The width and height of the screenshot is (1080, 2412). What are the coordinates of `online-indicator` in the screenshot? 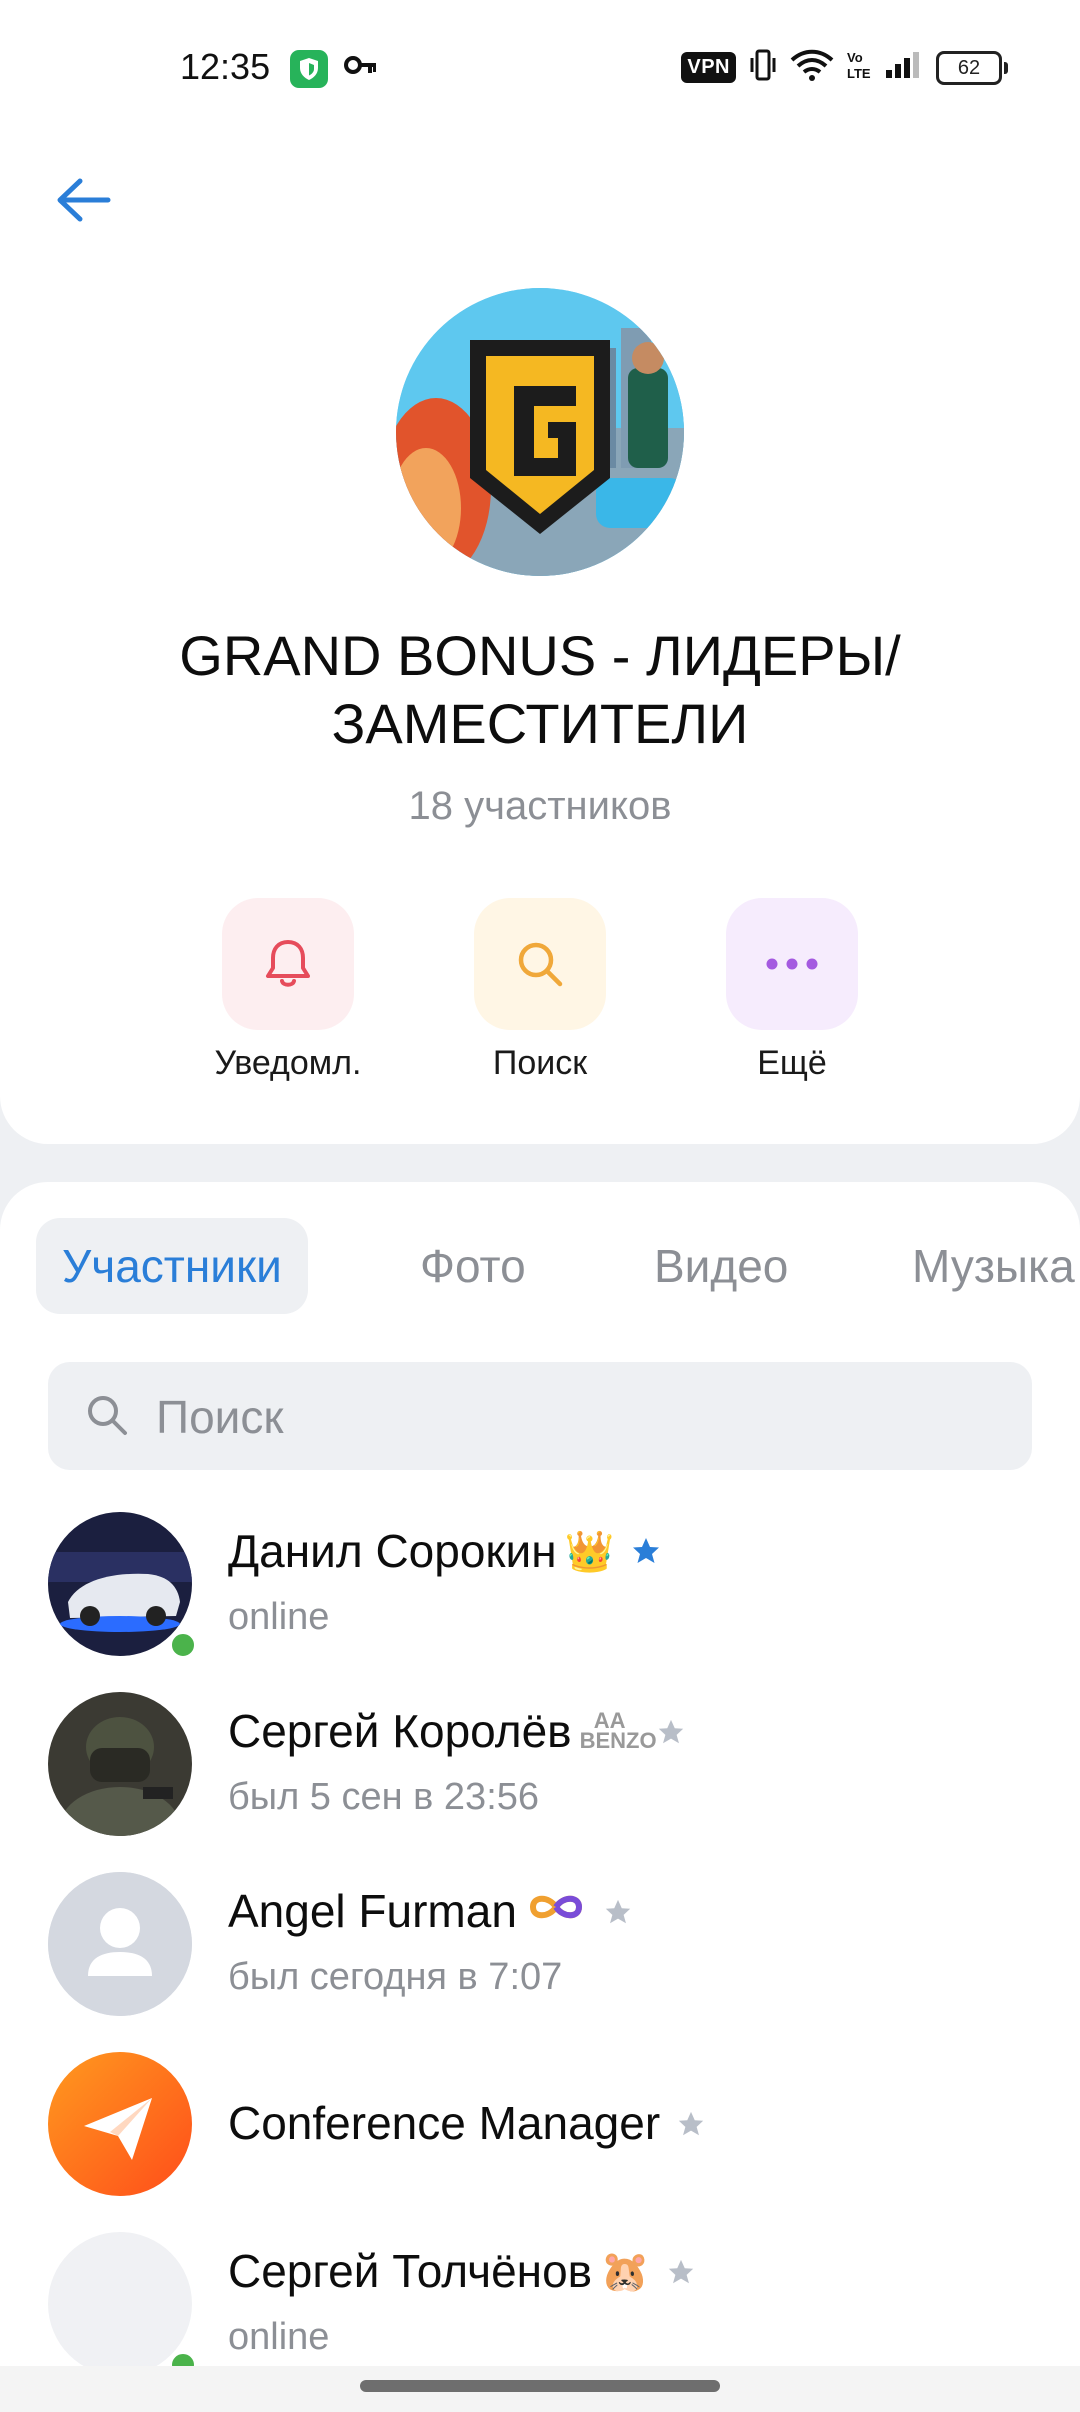 It's located at (183, 1645).